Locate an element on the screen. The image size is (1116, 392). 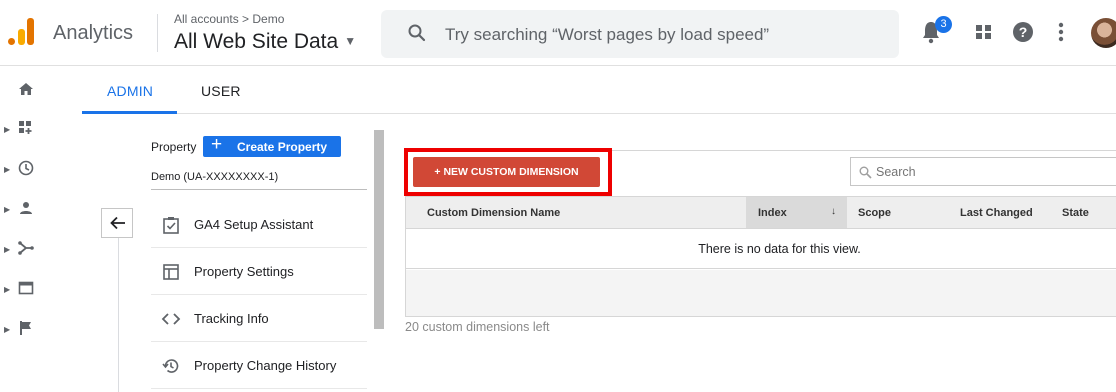
menu-item-property-change-history: Property Change History is located at coordinates (259, 366).